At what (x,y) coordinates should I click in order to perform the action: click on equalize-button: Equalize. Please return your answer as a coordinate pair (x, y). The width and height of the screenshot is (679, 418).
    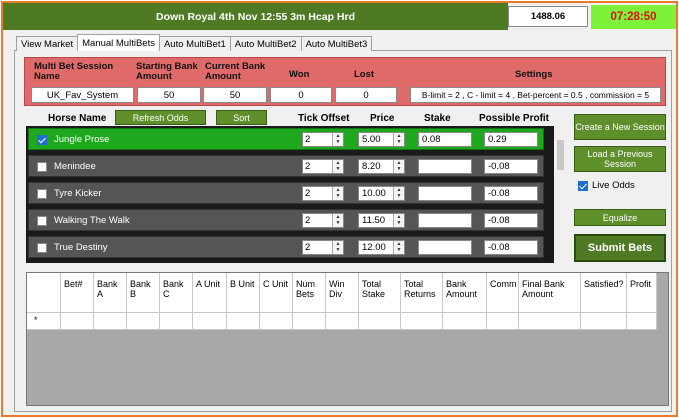
    Looking at the image, I should click on (620, 217).